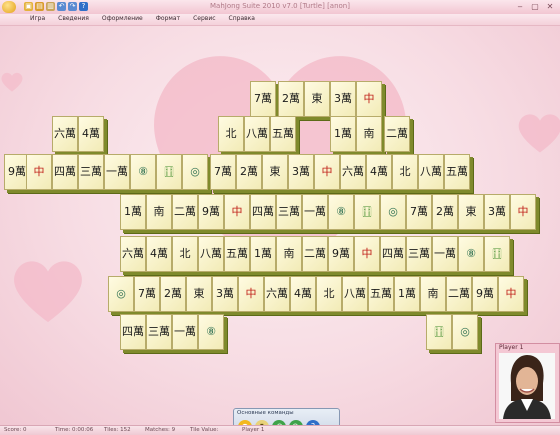  I want to click on menu-format: Формат, so click(168, 18).